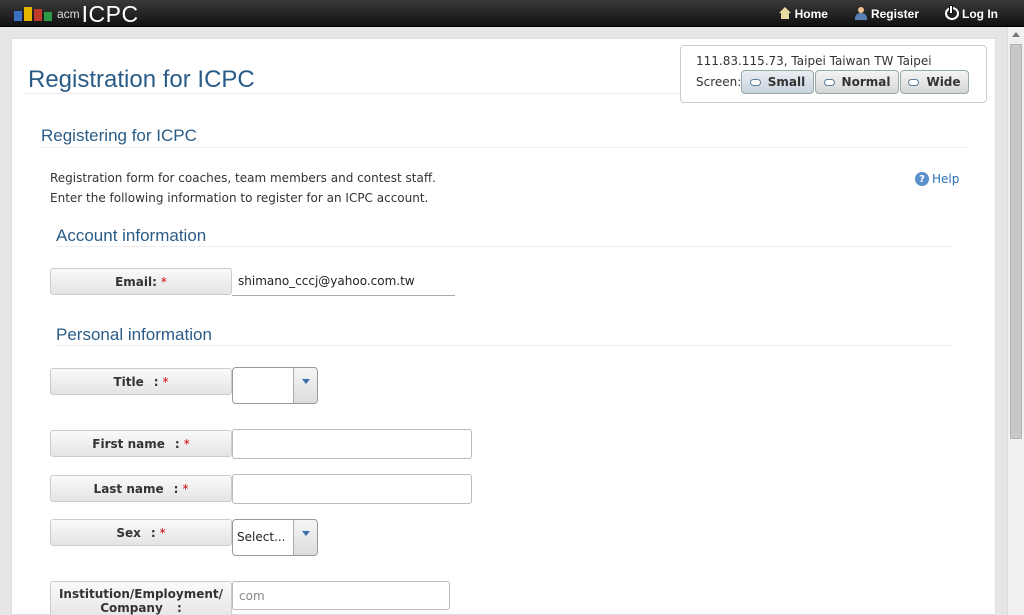 This screenshot has width=1024, height=615. What do you see at coordinates (814, 61) in the screenshot?
I see `location-text: 111.83.115.73, Taipei Taiwan TW Taipei` at bounding box center [814, 61].